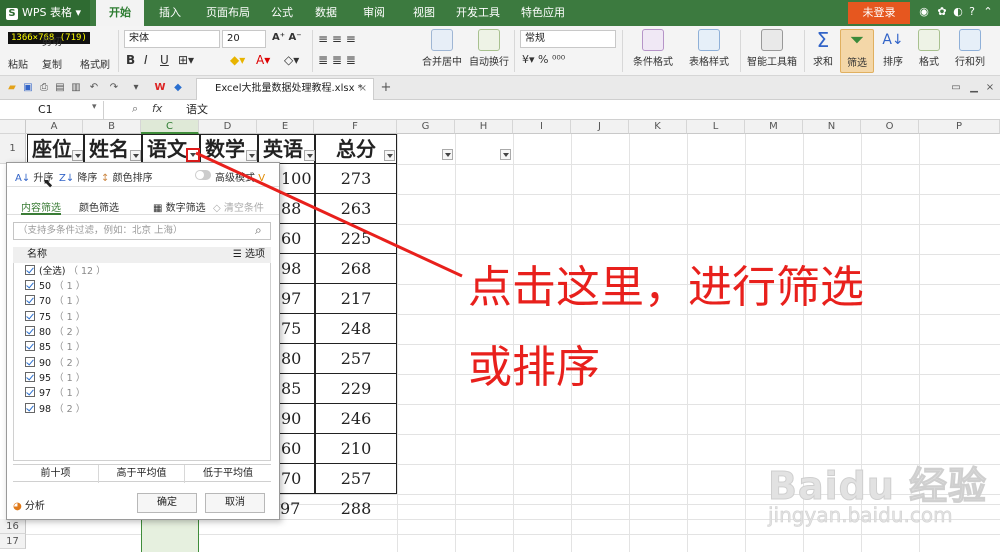 The width and height of the screenshot is (1000, 552). Describe the element at coordinates (666, 287) in the screenshot. I see `annotation-line-1: 点击这里，进行筛选` at that location.